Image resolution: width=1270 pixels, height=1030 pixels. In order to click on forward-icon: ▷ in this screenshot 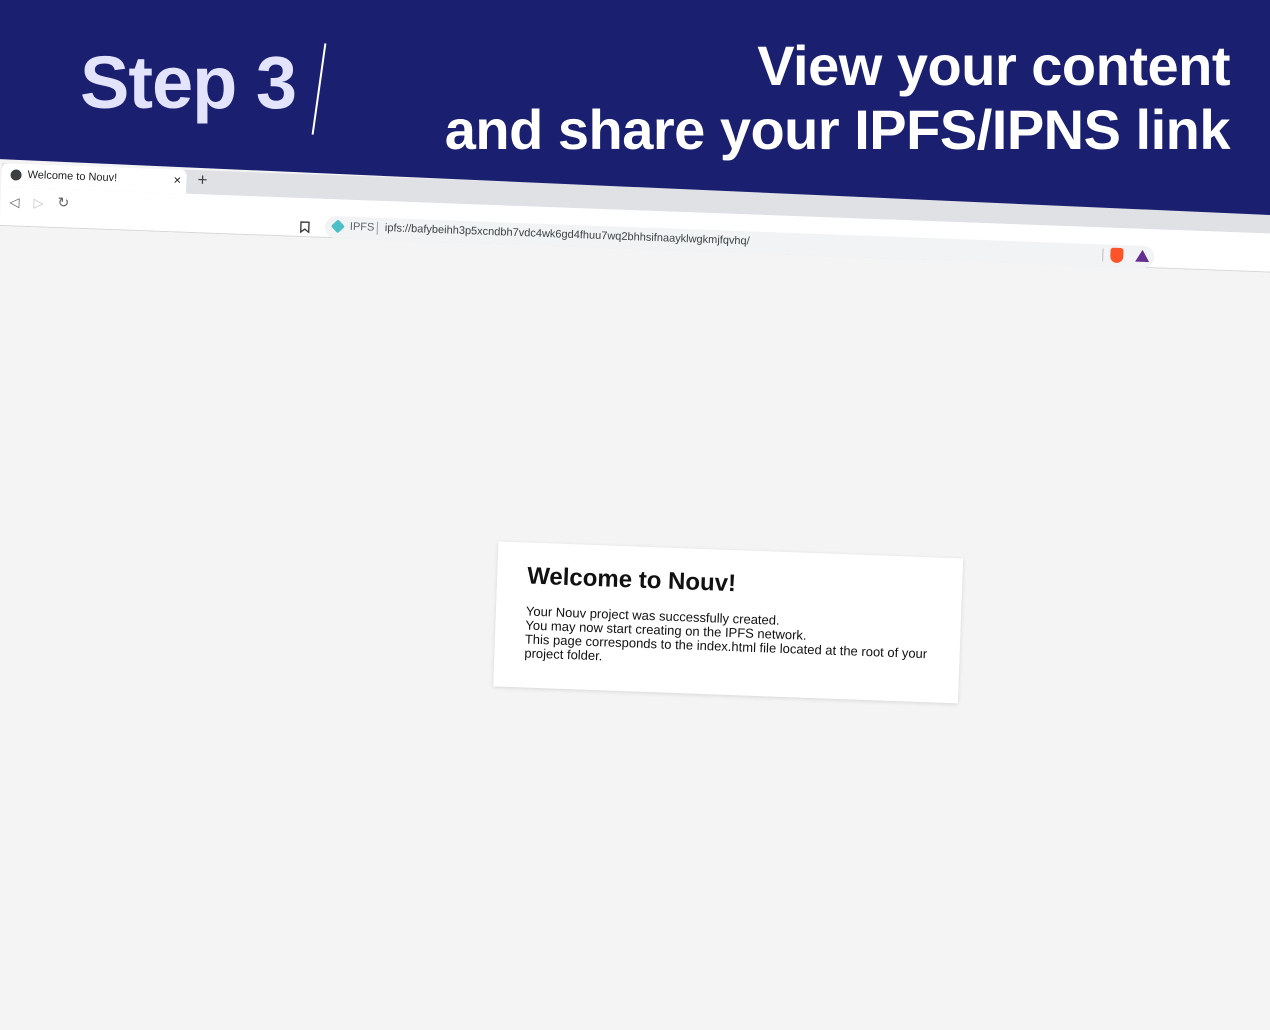, I will do `click(38, 203)`.